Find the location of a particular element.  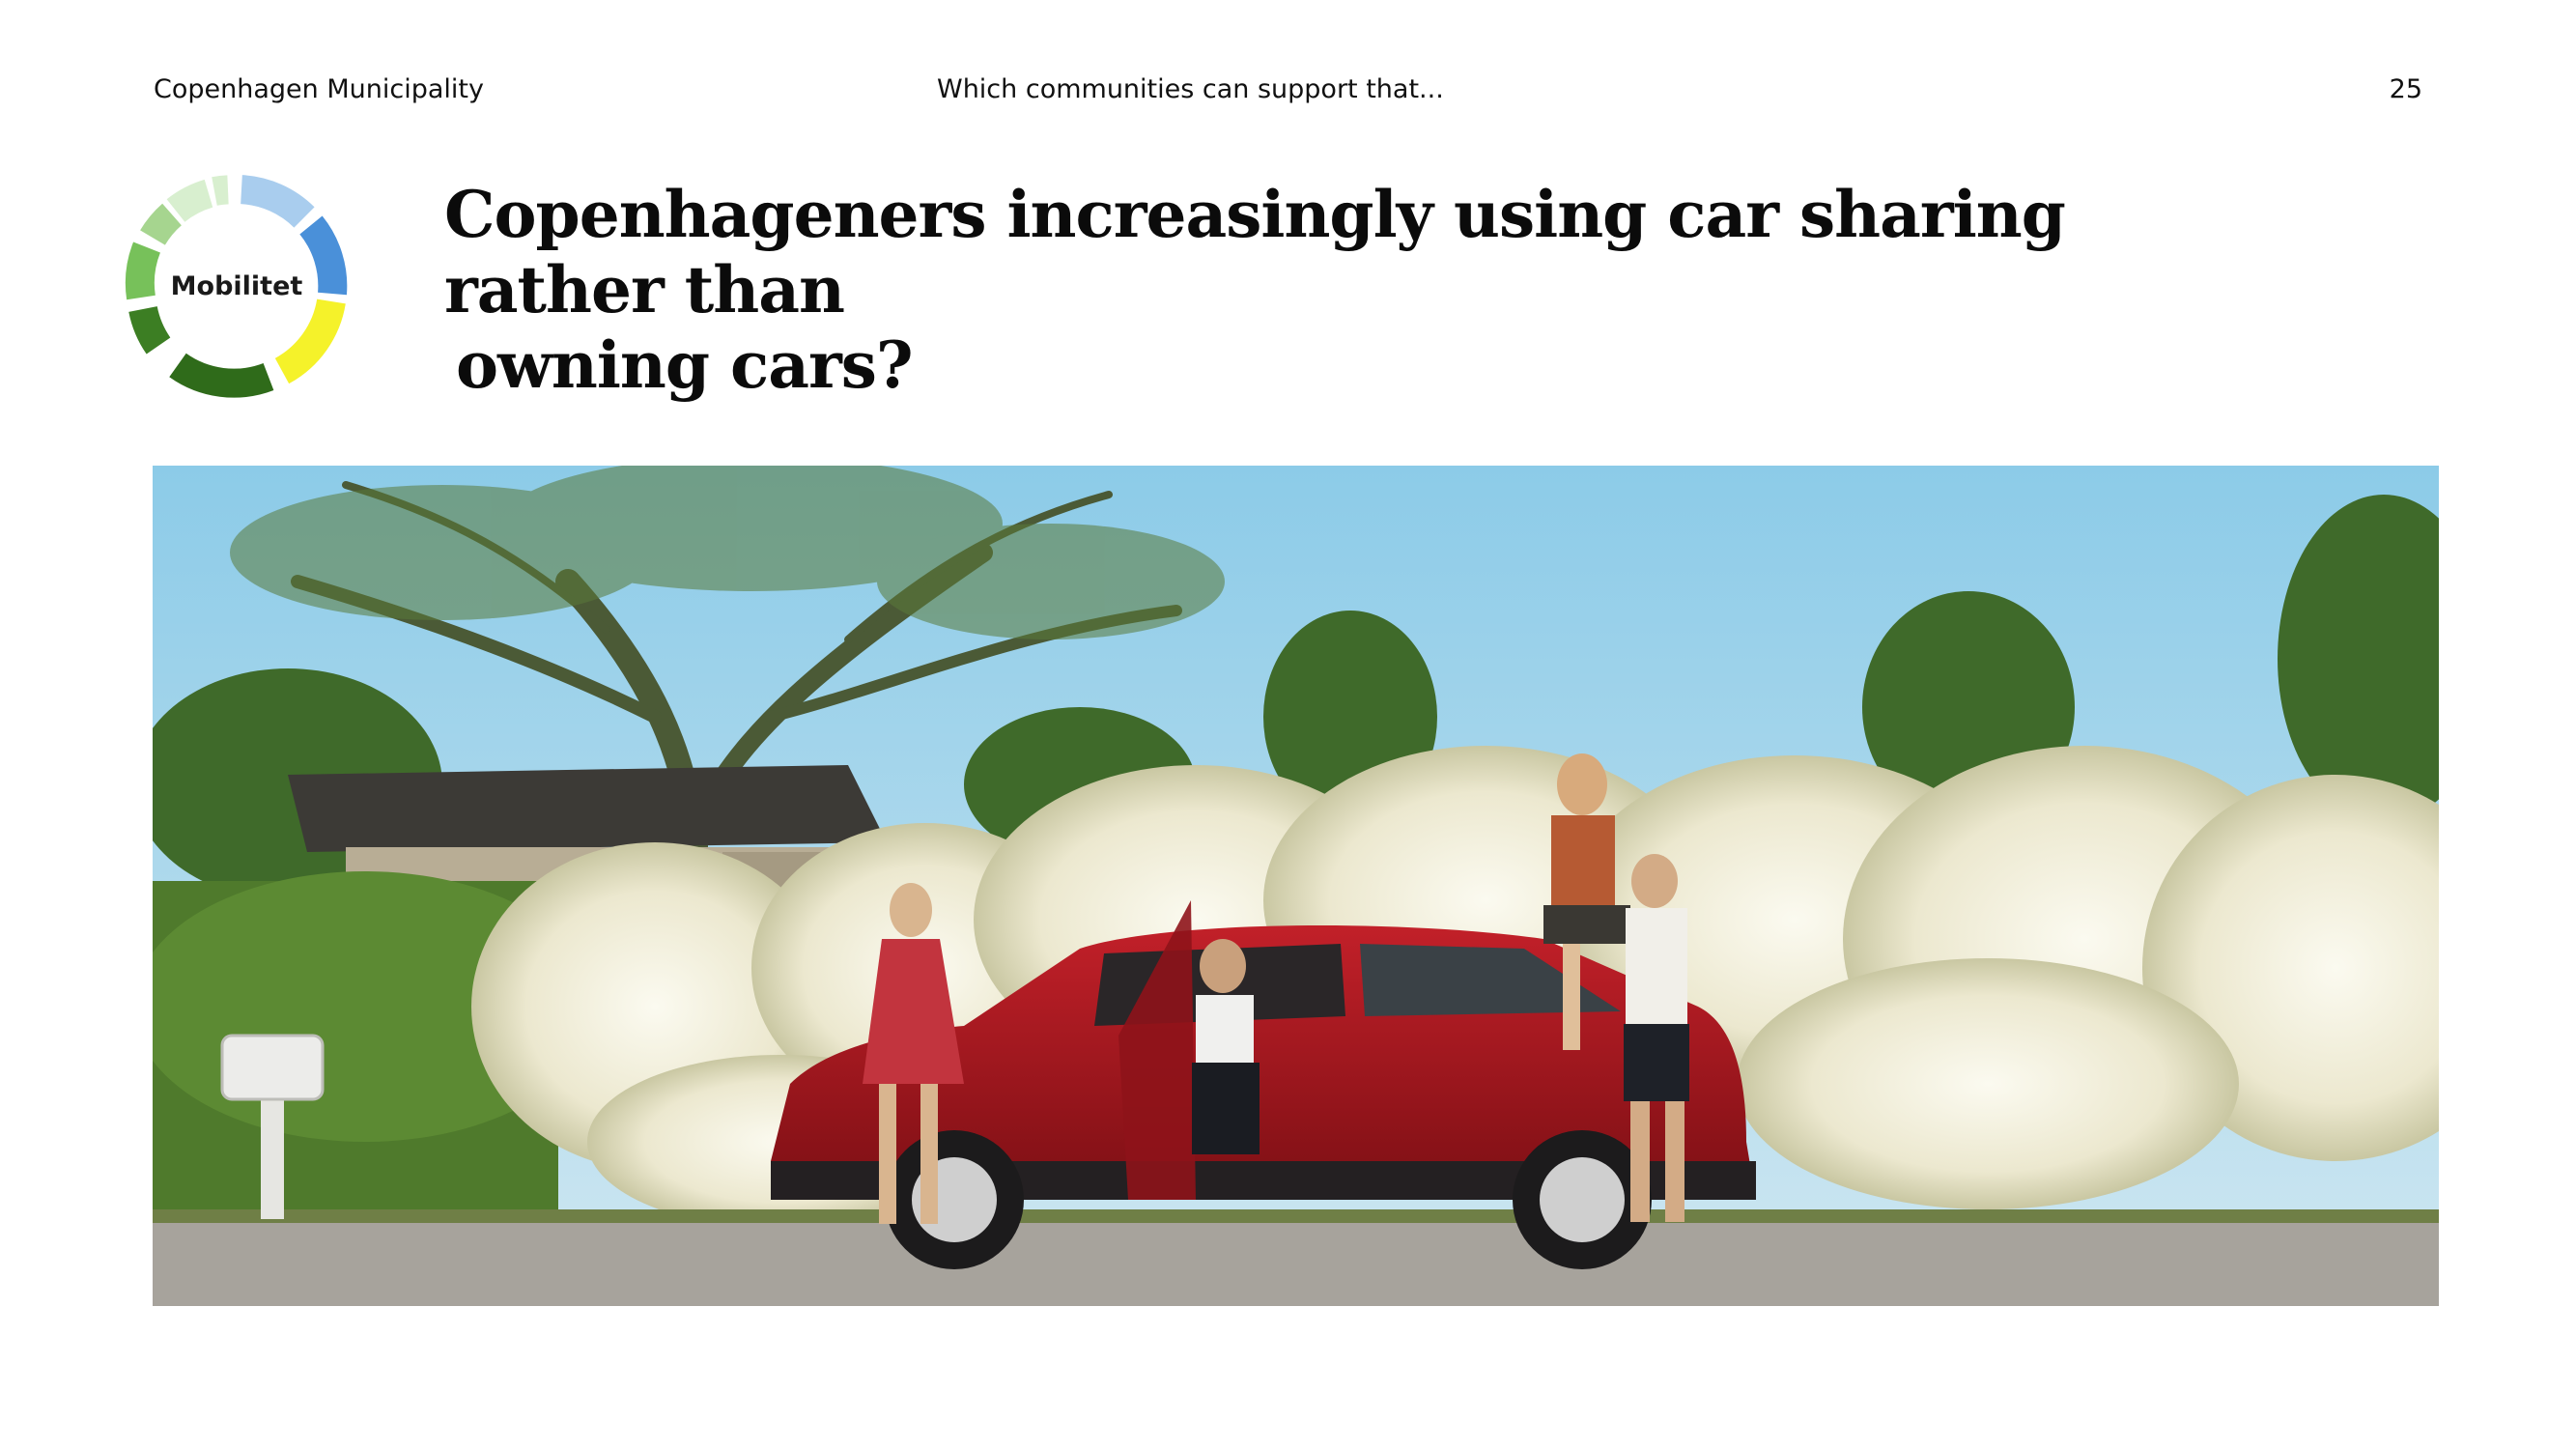

mobility-badge: Mobilitet is located at coordinates (237, 288).